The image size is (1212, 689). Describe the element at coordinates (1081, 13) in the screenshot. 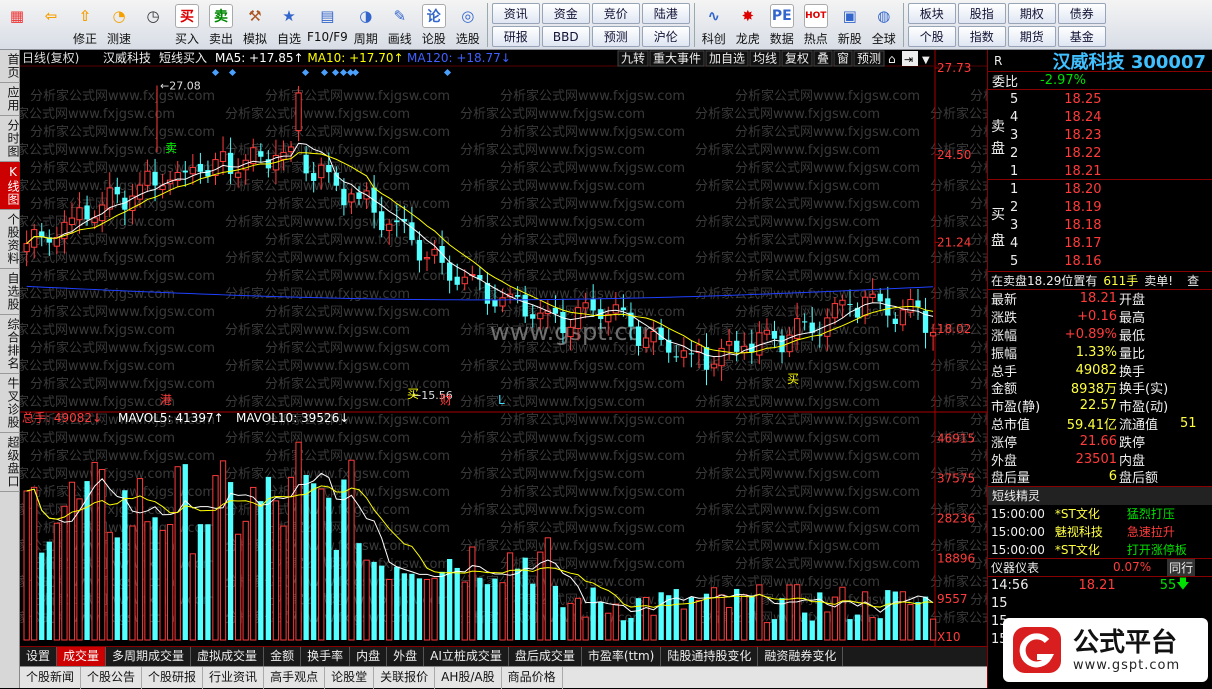

I see `toolbar-grid-button: 债券` at that location.